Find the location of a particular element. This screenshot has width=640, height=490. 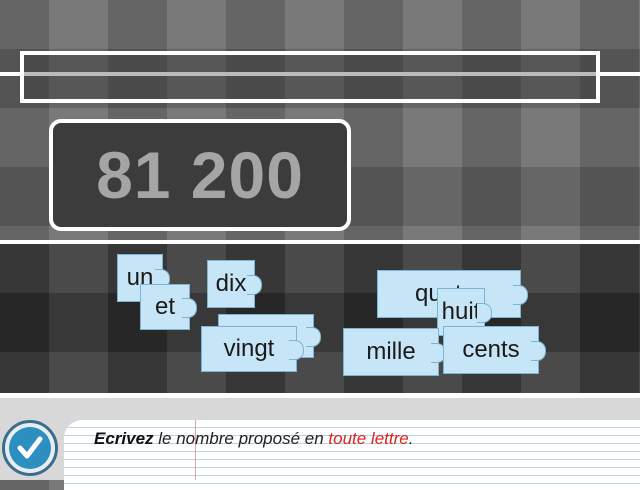

number-display: 81 200 is located at coordinates (200, 175).